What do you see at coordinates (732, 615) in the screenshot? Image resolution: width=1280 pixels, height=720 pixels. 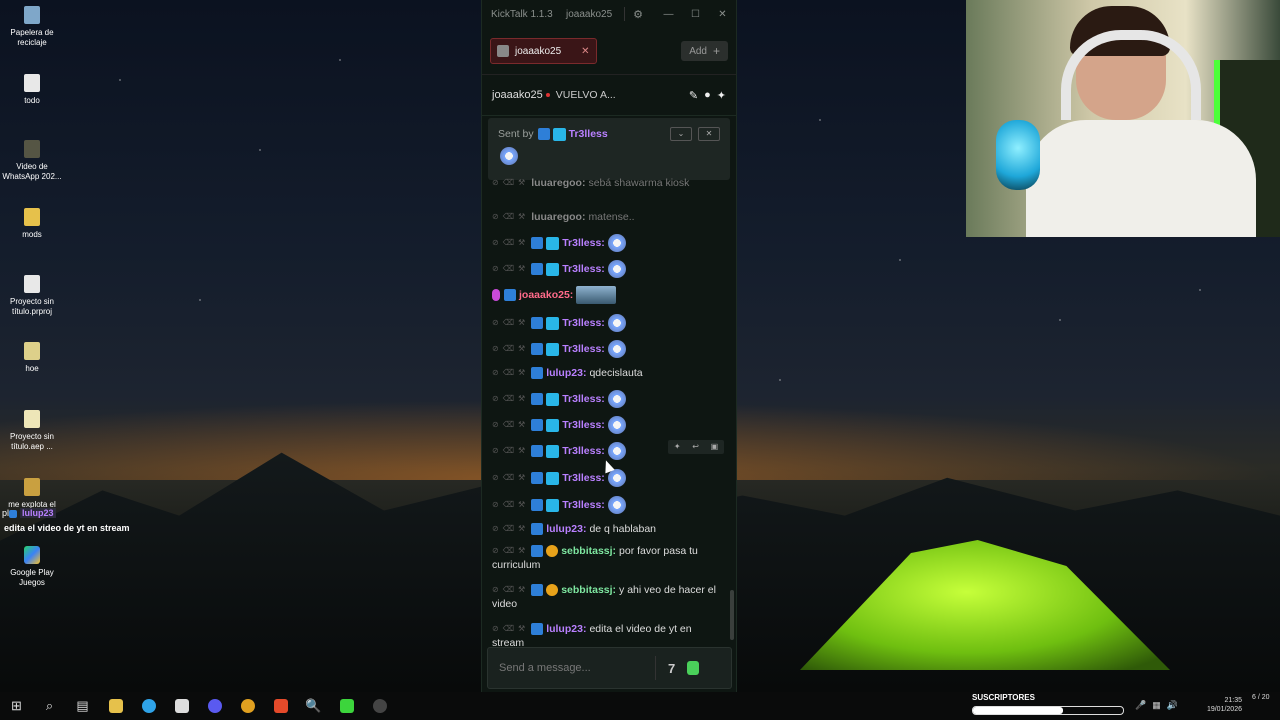 I see `chat-scrollbar` at bounding box center [732, 615].